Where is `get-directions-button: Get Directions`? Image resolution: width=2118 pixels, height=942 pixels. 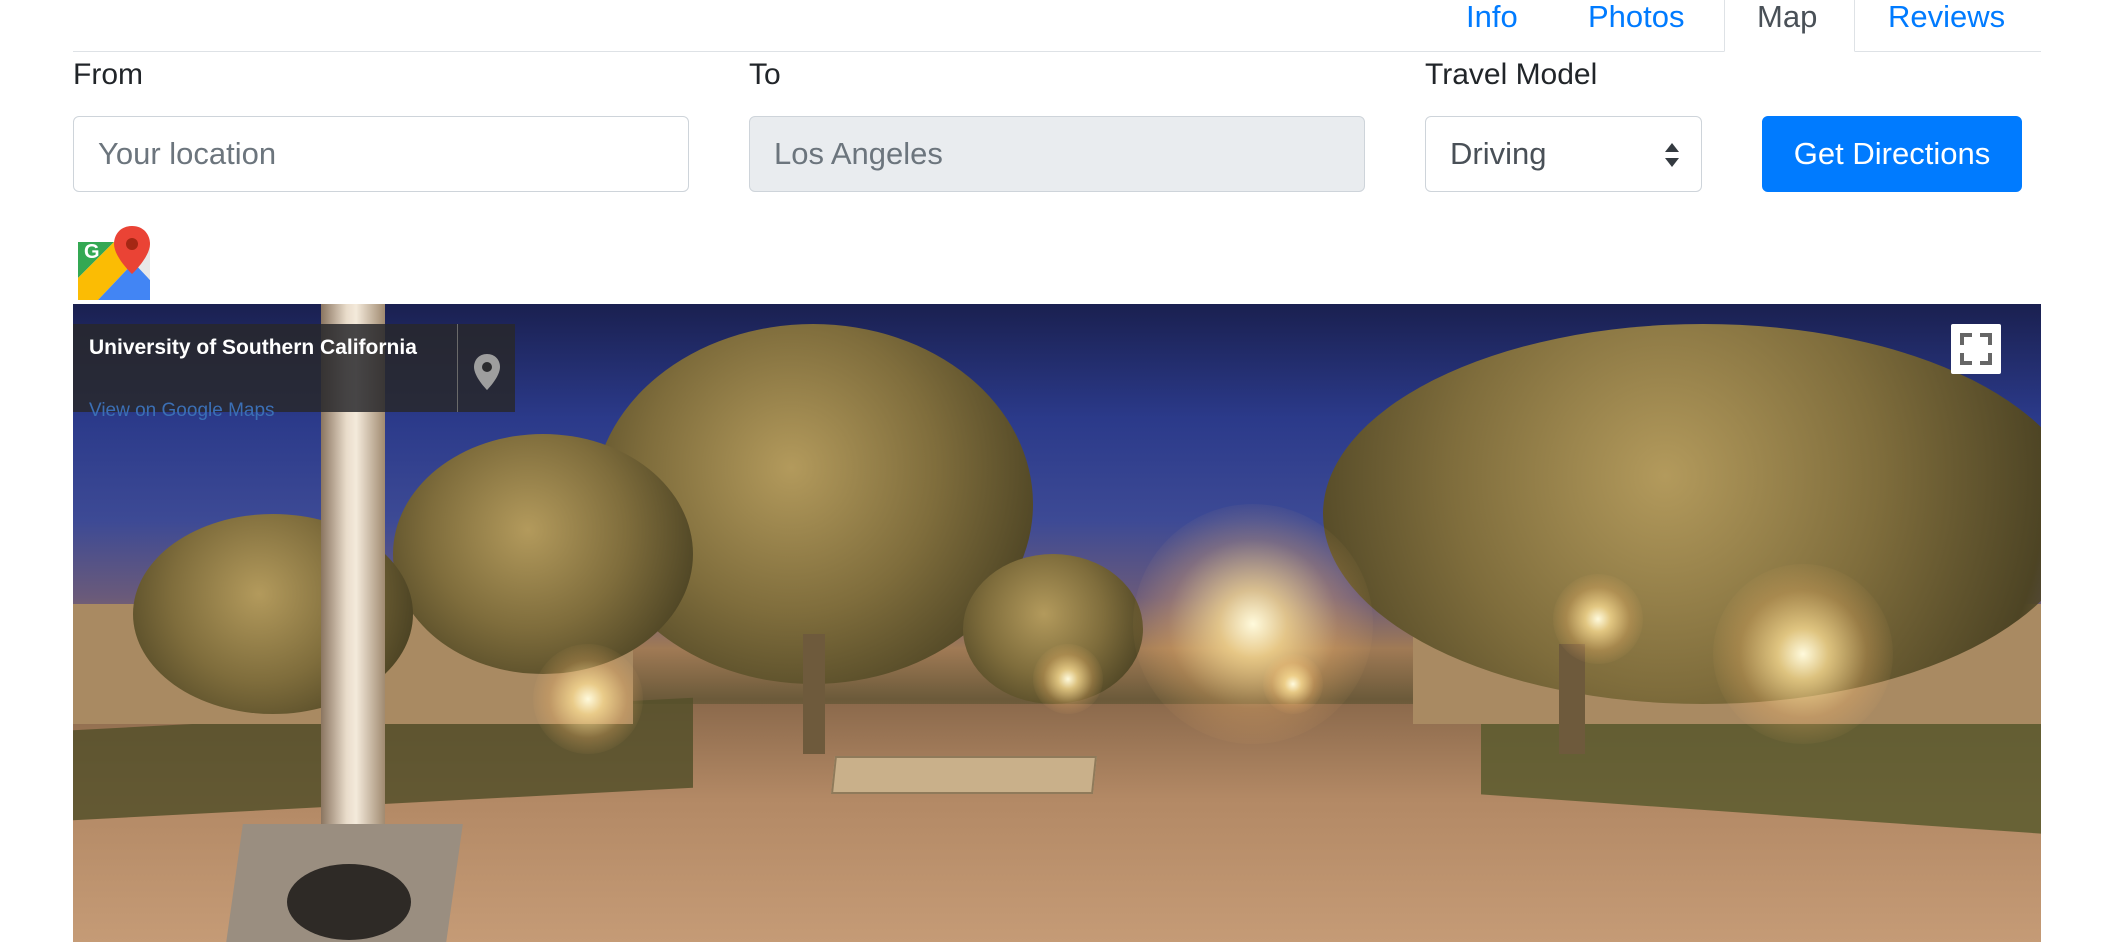 get-directions-button: Get Directions is located at coordinates (1892, 154).